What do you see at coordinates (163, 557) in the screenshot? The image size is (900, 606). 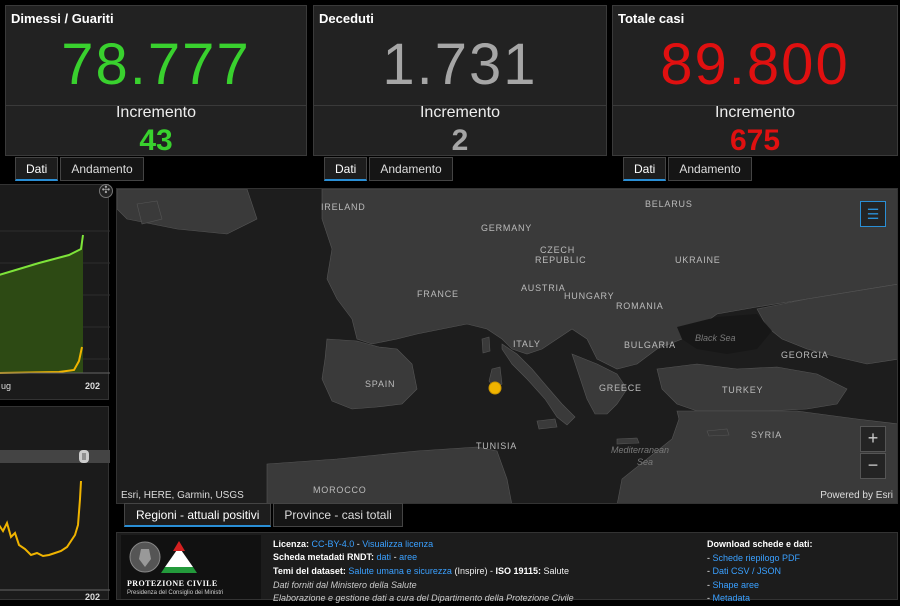 I see `logo-emblem` at bounding box center [163, 557].